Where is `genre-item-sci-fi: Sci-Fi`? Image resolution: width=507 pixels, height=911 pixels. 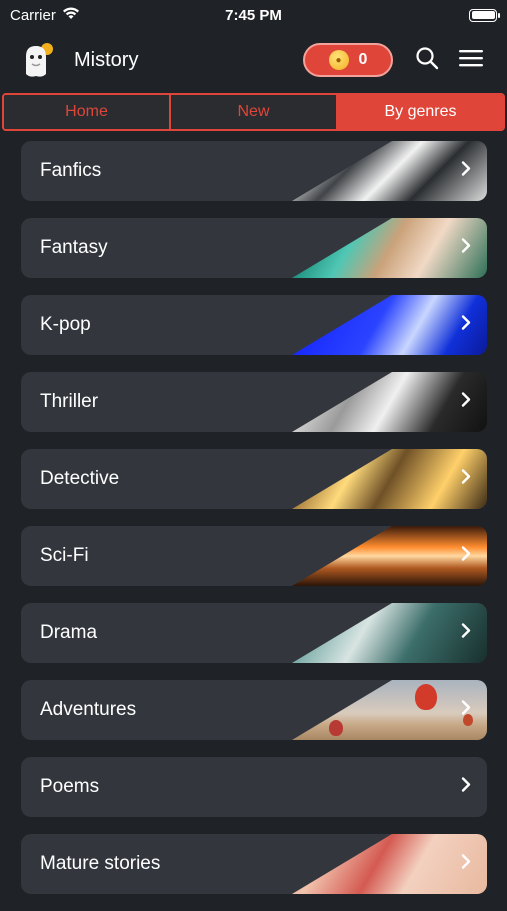 genre-item-sci-fi: Sci-Fi is located at coordinates (254, 556).